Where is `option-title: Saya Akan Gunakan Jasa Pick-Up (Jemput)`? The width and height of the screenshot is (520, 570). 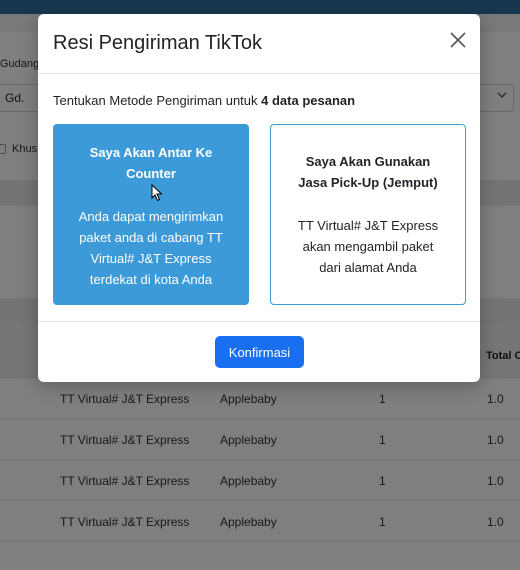
option-title: Saya Akan Gunakan Jasa Pick-Up (Jemput) is located at coordinates (368, 172).